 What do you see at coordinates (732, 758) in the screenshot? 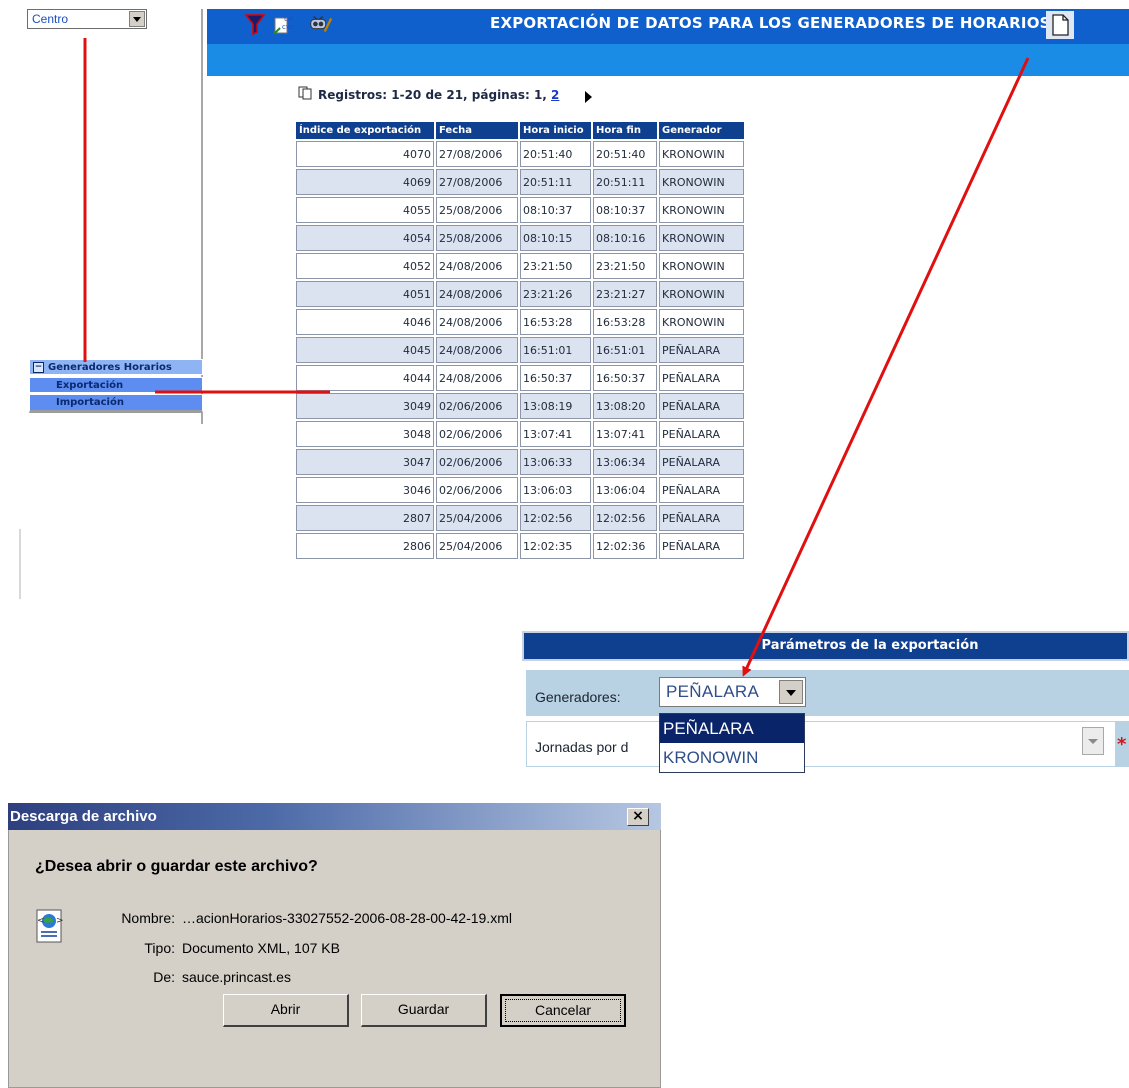
I see `dropdown-option-kronowin: KRONOWIN` at bounding box center [732, 758].